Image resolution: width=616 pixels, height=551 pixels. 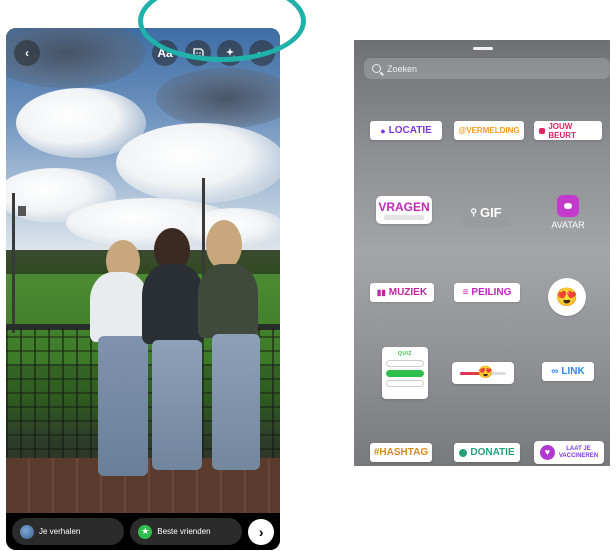 I want to click on link-icon: ∞, so click(x=555, y=371).